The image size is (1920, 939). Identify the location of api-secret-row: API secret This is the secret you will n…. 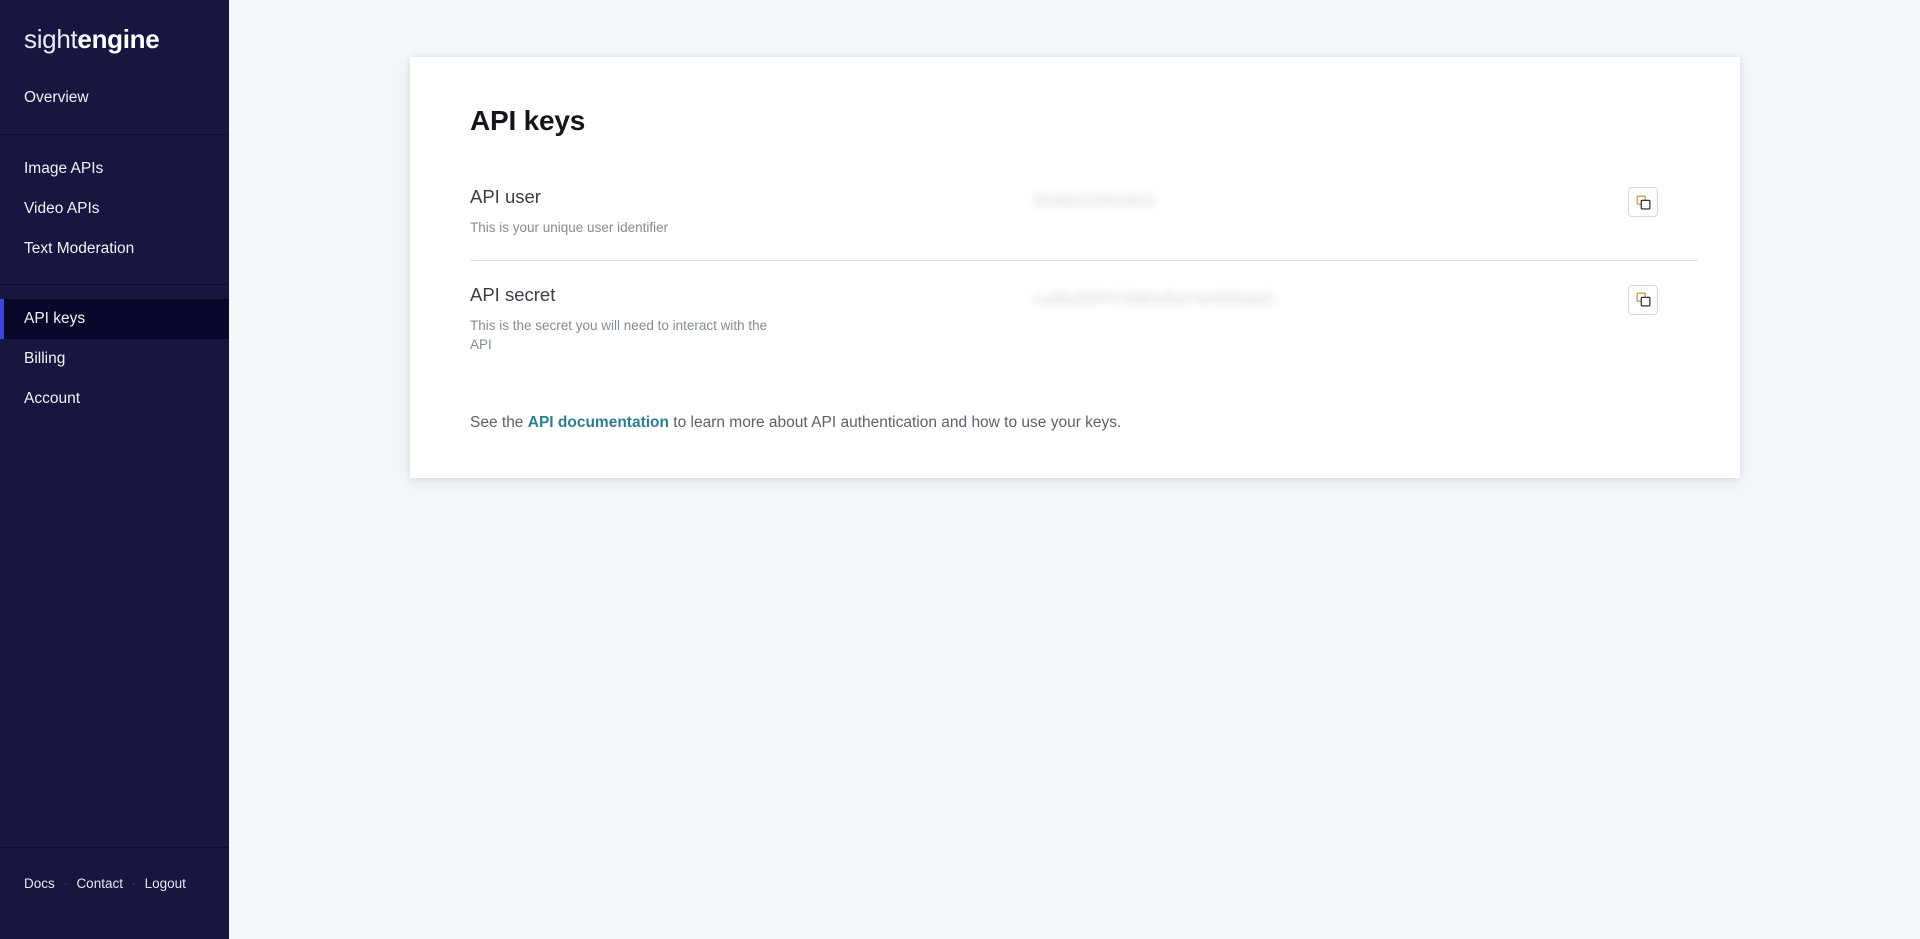
(1084, 321).